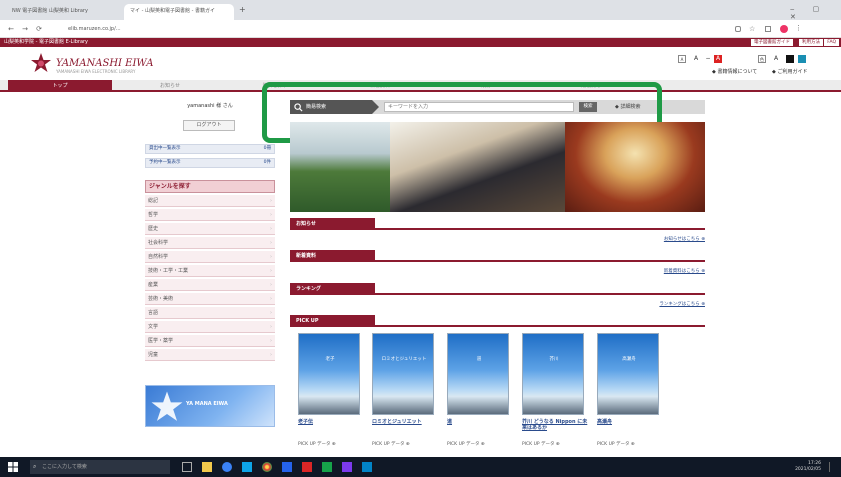  What do you see at coordinates (287, 467) in the screenshot?
I see `word-icon` at bounding box center [287, 467].